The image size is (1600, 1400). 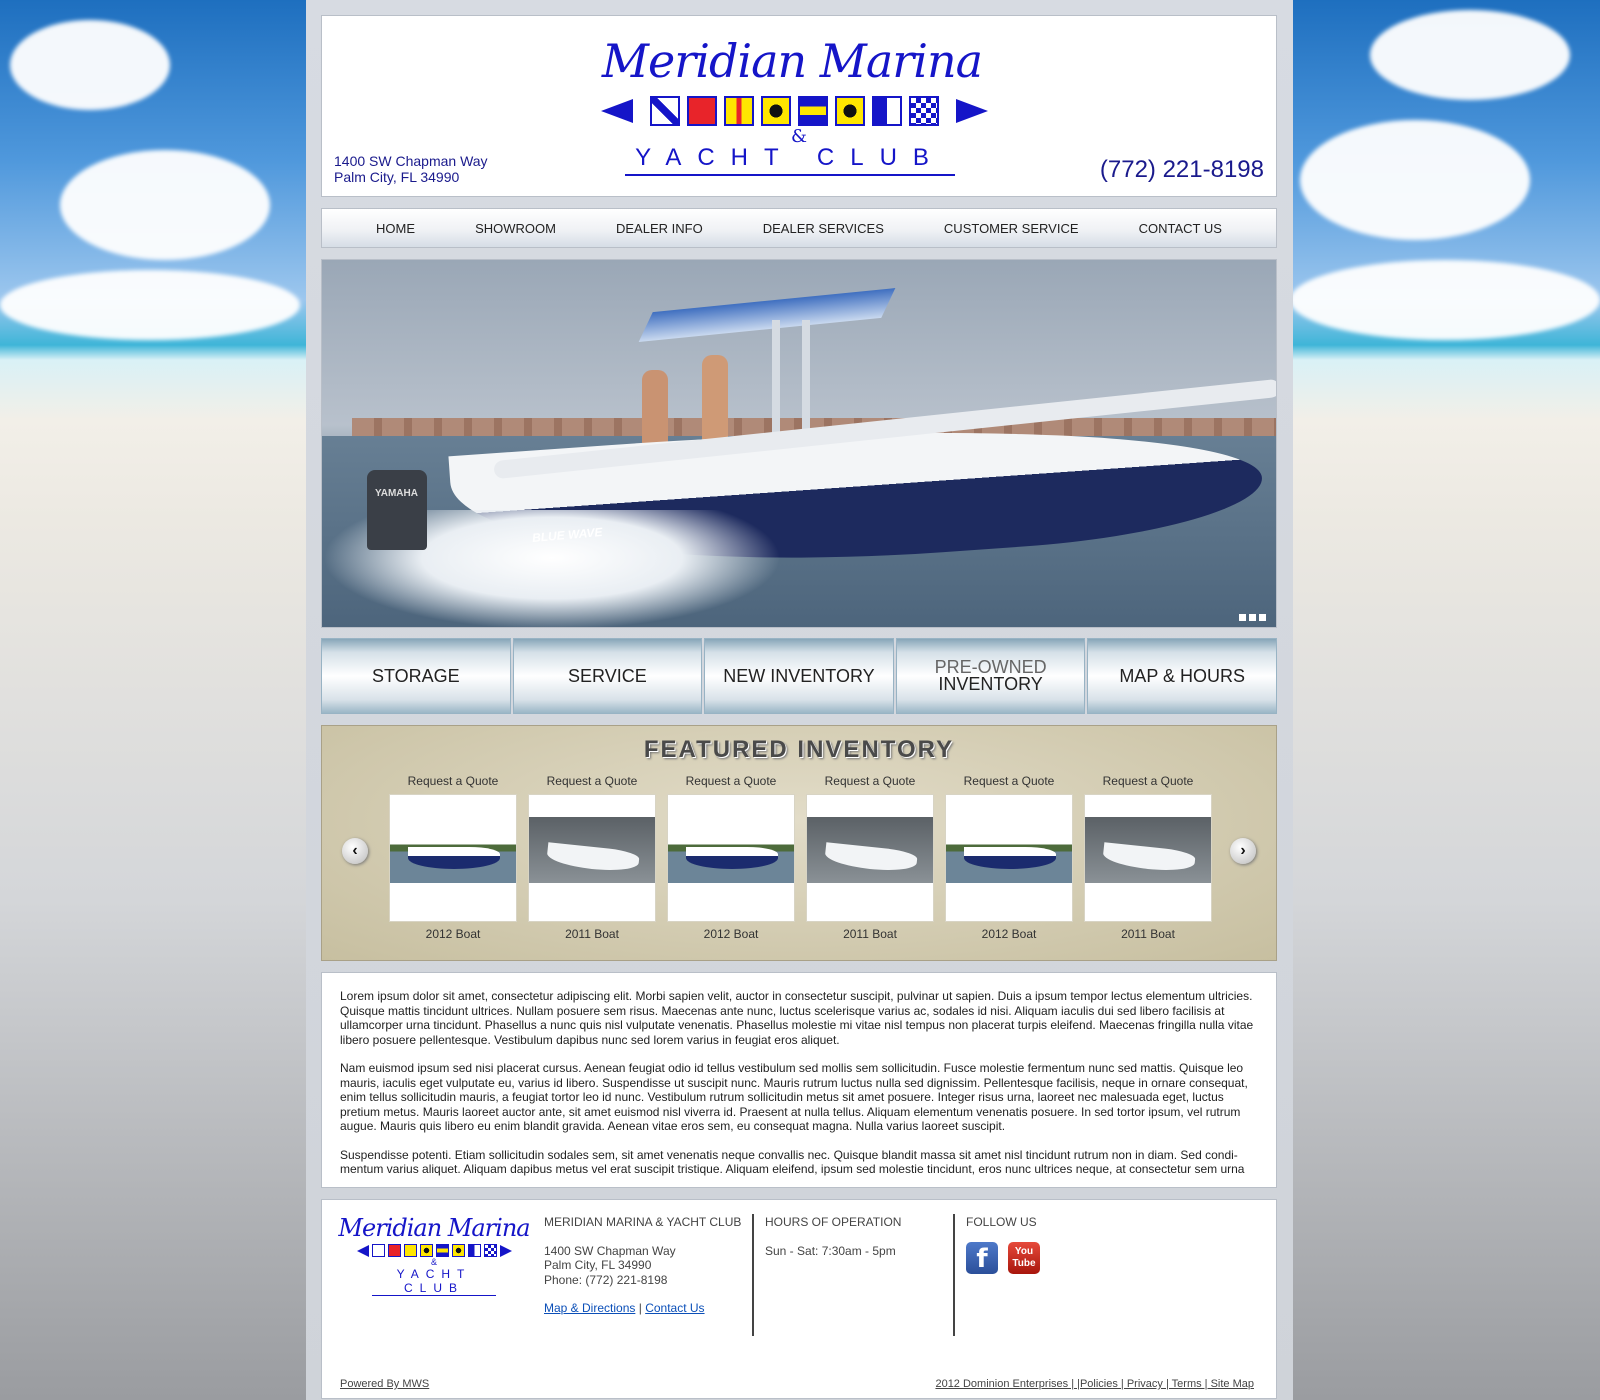 I want to click on footer-logo-ampersand: &, so click(x=433, y=1262).